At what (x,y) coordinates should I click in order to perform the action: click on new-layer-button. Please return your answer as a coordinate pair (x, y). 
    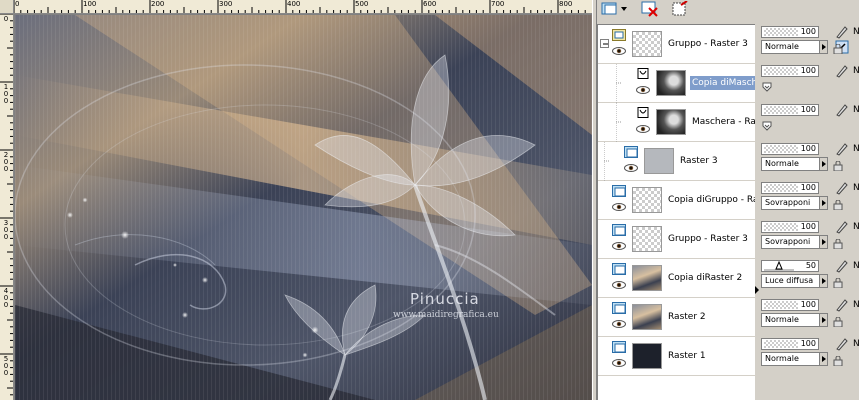
    Looking at the image, I should click on (615, 10).